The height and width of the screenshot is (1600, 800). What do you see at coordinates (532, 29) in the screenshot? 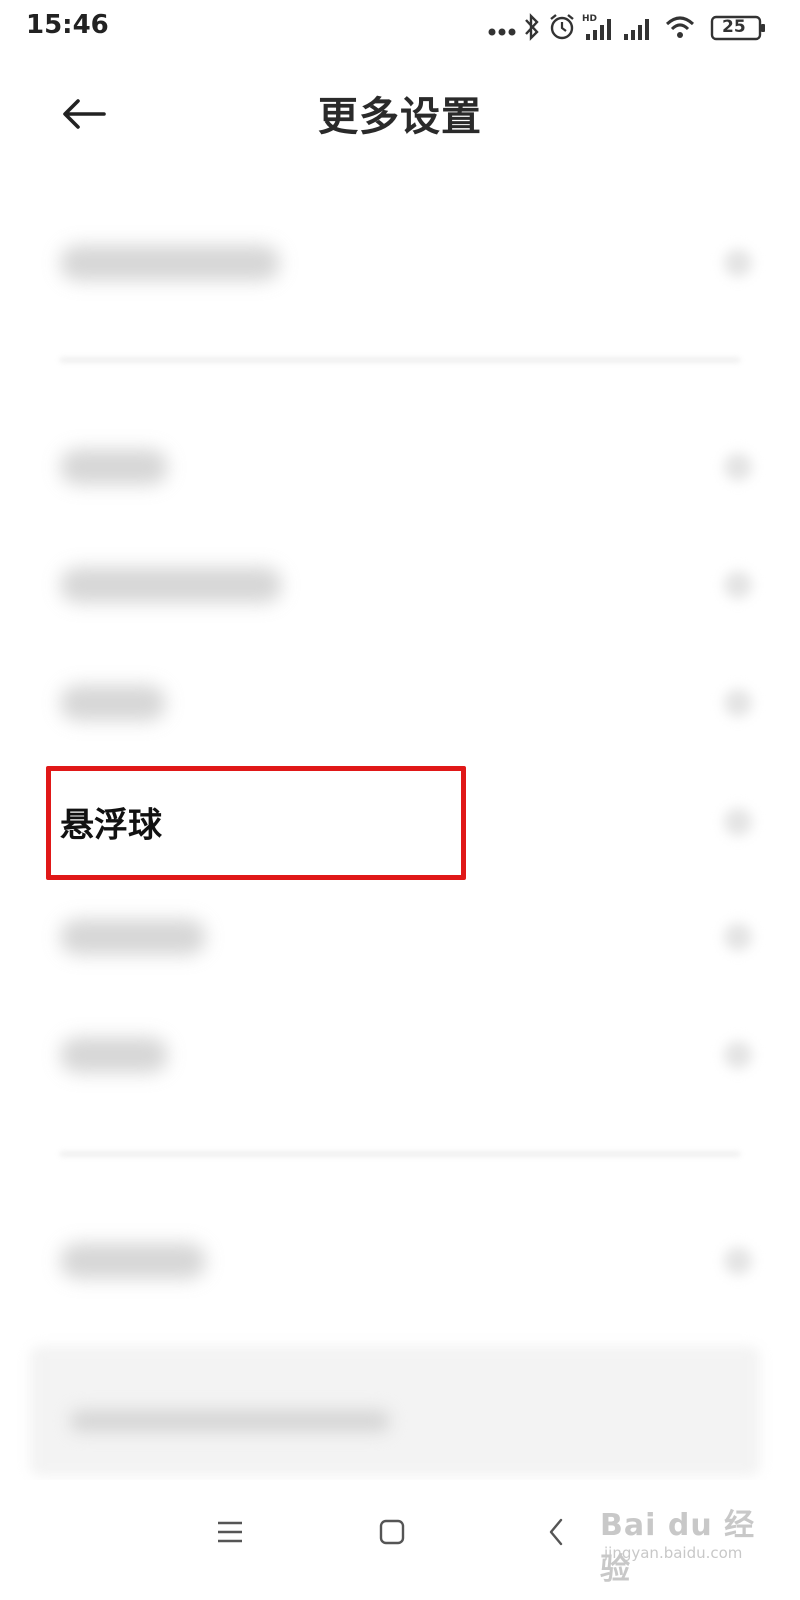
I see `bluetooth-icon` at bounding box center [532, 29].